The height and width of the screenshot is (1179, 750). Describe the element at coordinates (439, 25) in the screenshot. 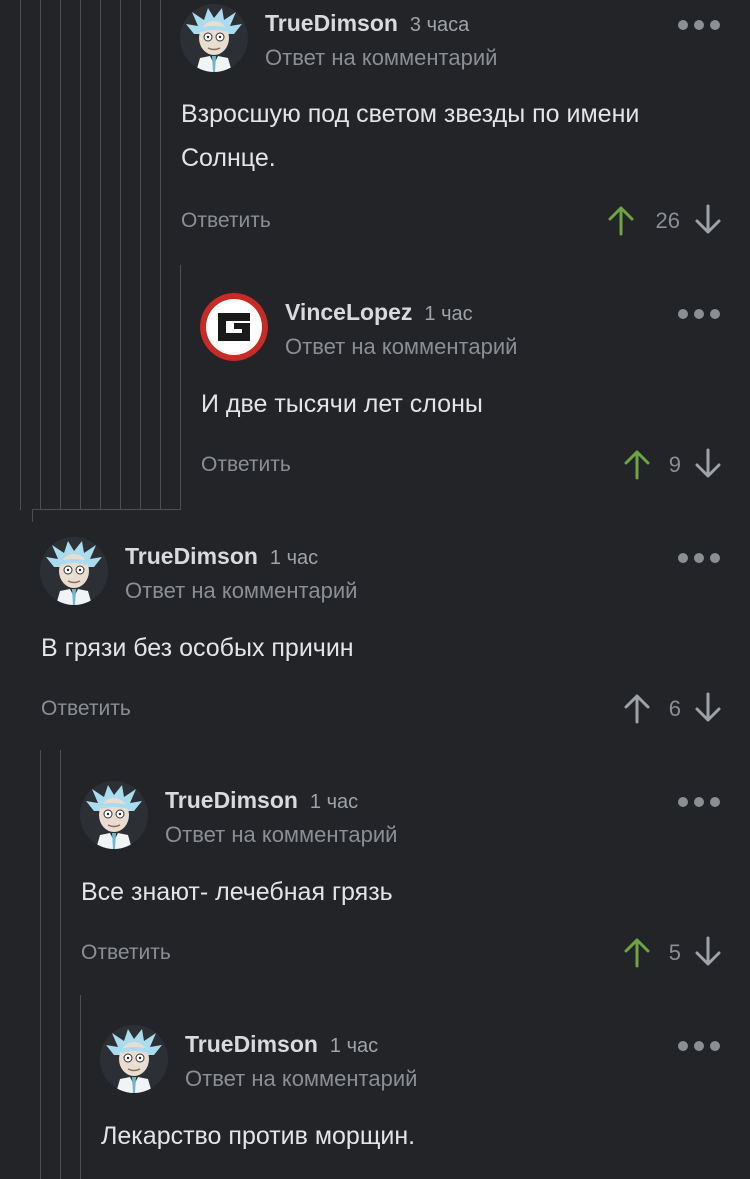

I see `comment-time: 3 часа` at that location.